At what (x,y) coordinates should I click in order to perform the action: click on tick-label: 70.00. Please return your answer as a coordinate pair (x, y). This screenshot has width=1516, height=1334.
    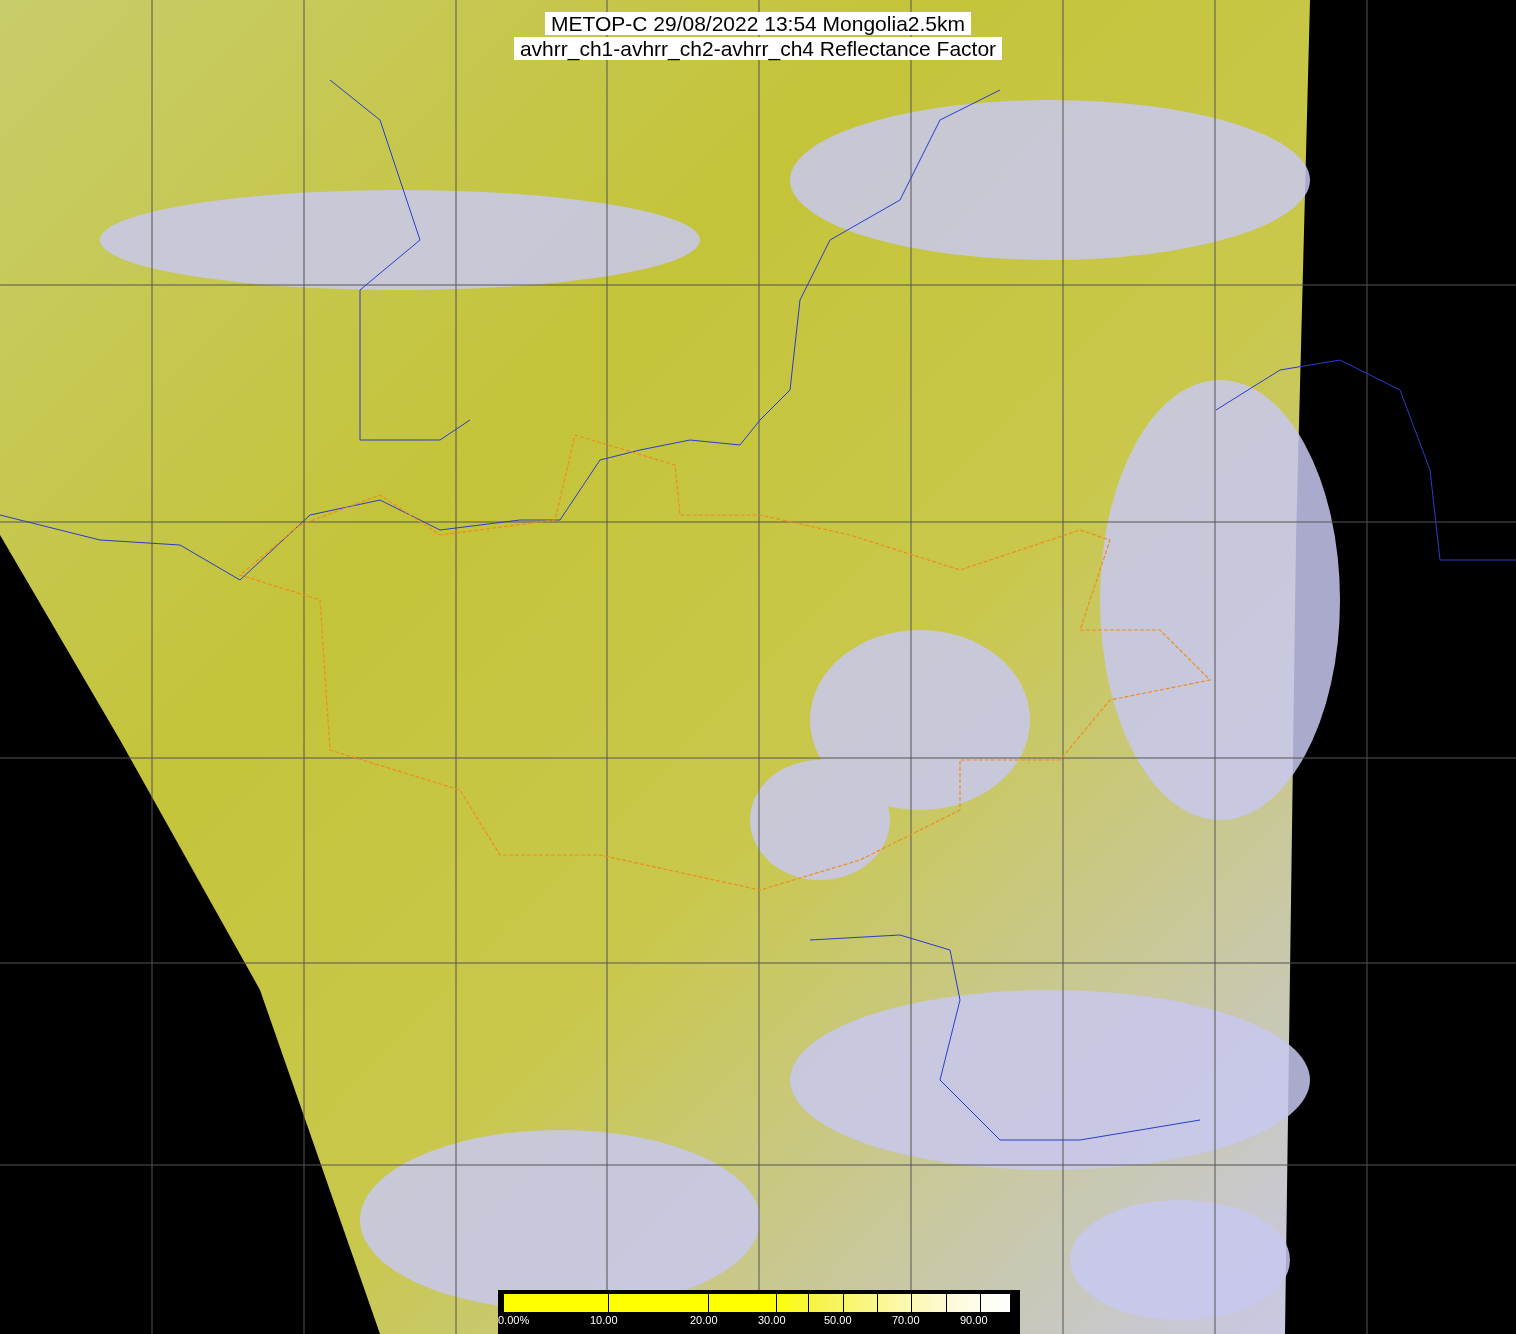
    Looking at the image, I should click on (906, 1320).